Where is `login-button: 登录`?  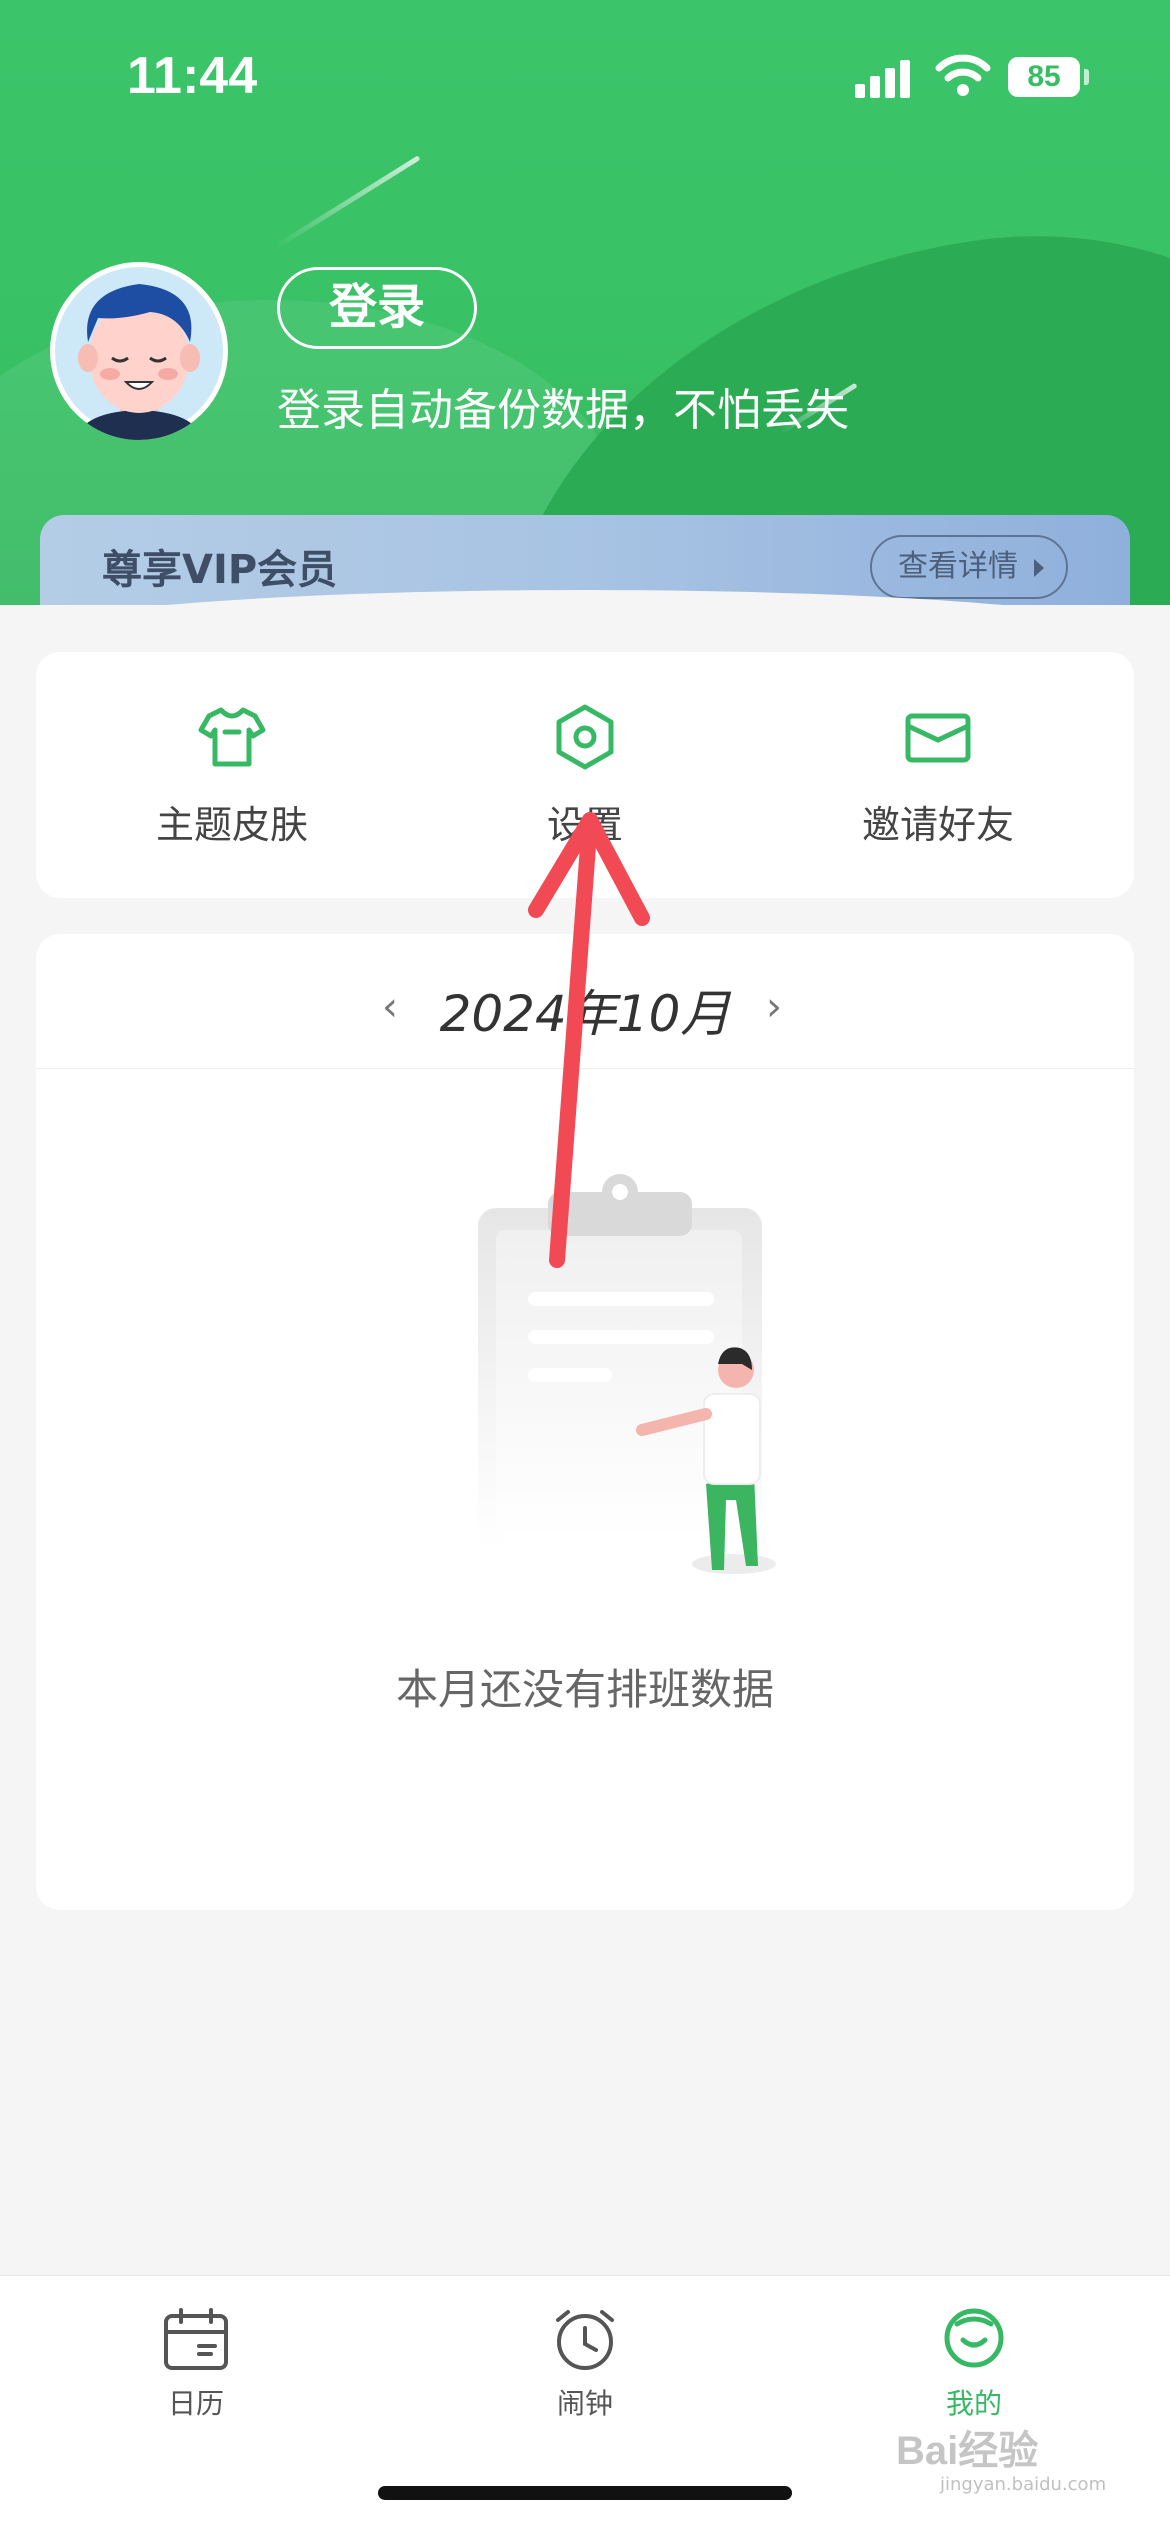 login-button: 登录 is located at coordinates (377, 308).